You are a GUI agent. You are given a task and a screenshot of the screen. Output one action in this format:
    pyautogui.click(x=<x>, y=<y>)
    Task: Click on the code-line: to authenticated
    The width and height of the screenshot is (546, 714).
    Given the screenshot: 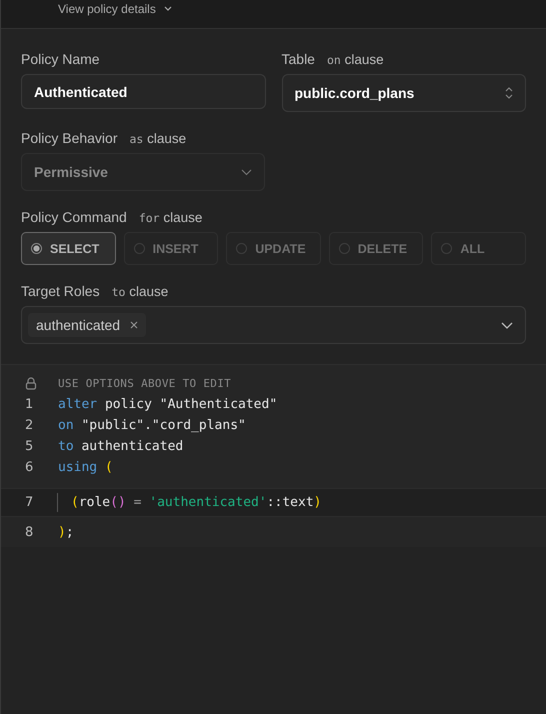 What is the action you would take?
    pyautogui.click(x=121, y=446)
    